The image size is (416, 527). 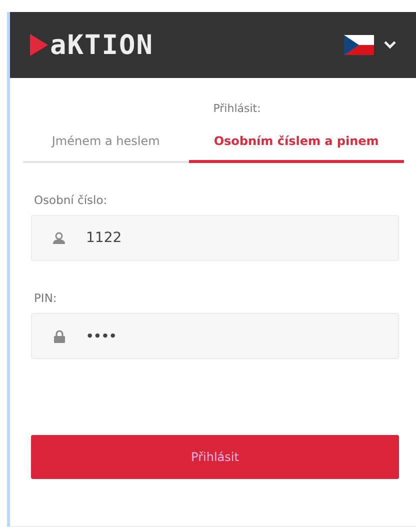 What do you see at coordinates (39, 45) in the screenshot?
I see `logo-triangle-icon` at bounding box center [39, 45].